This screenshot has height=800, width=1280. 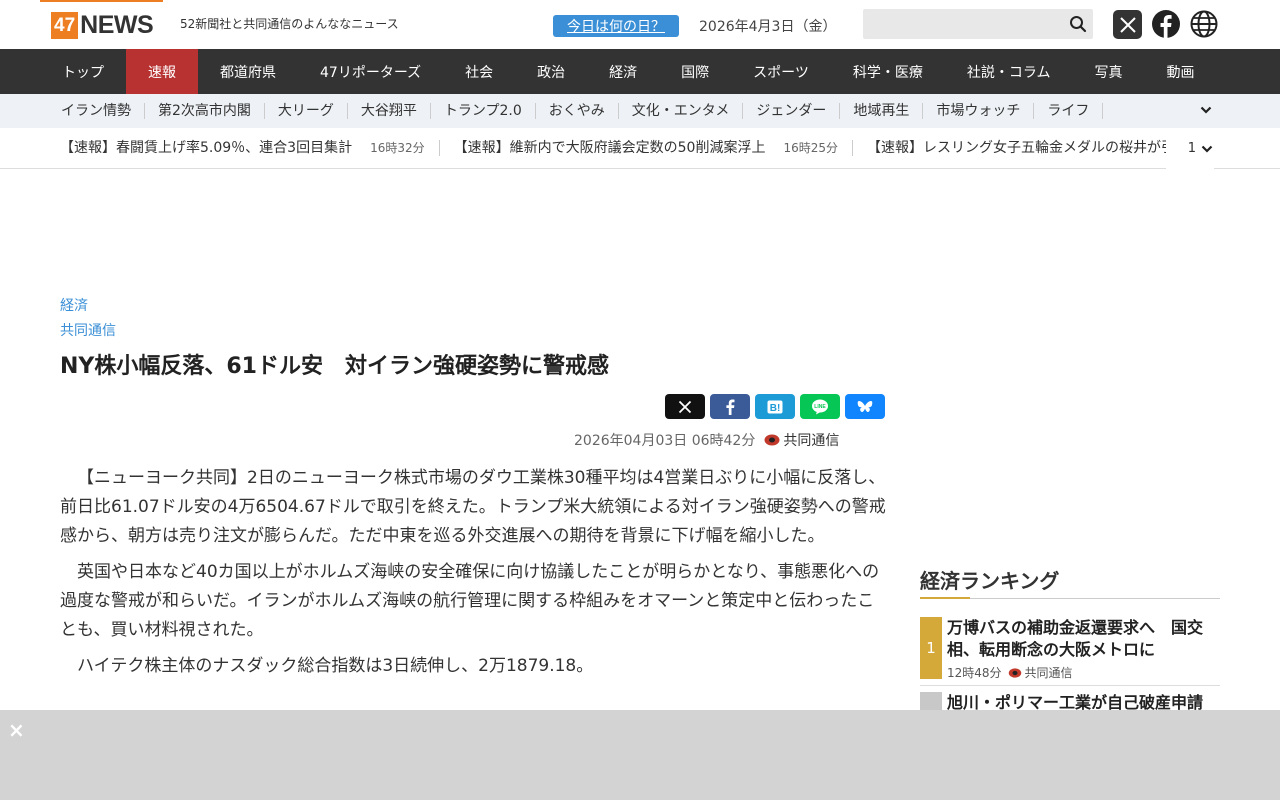 I want to click on ranking-meta: 12時48分 共同通信, so click(x=1083, y=672).